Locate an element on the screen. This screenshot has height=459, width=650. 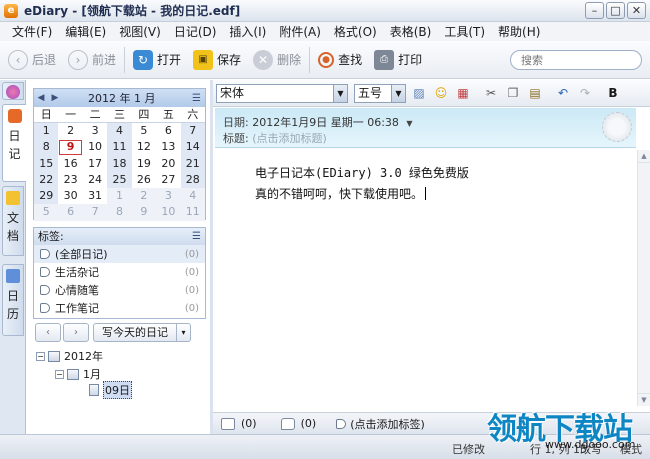
calendar-day: 9 is located at coordinates (70, 147).